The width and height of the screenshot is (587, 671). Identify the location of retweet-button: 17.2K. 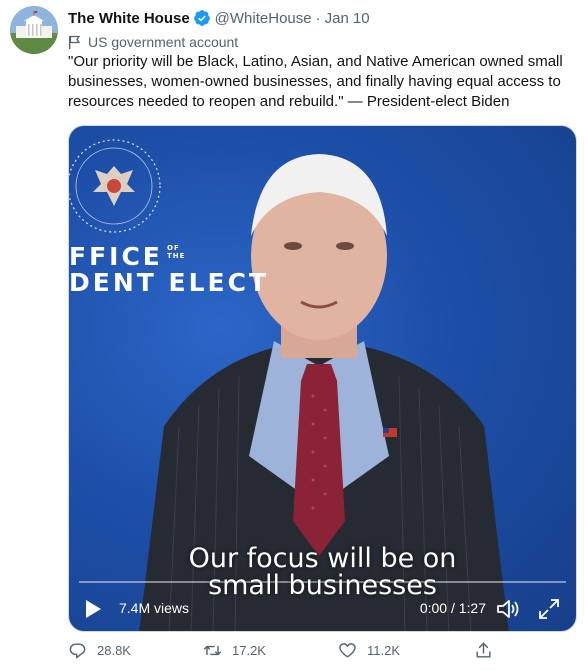
(234, 650).